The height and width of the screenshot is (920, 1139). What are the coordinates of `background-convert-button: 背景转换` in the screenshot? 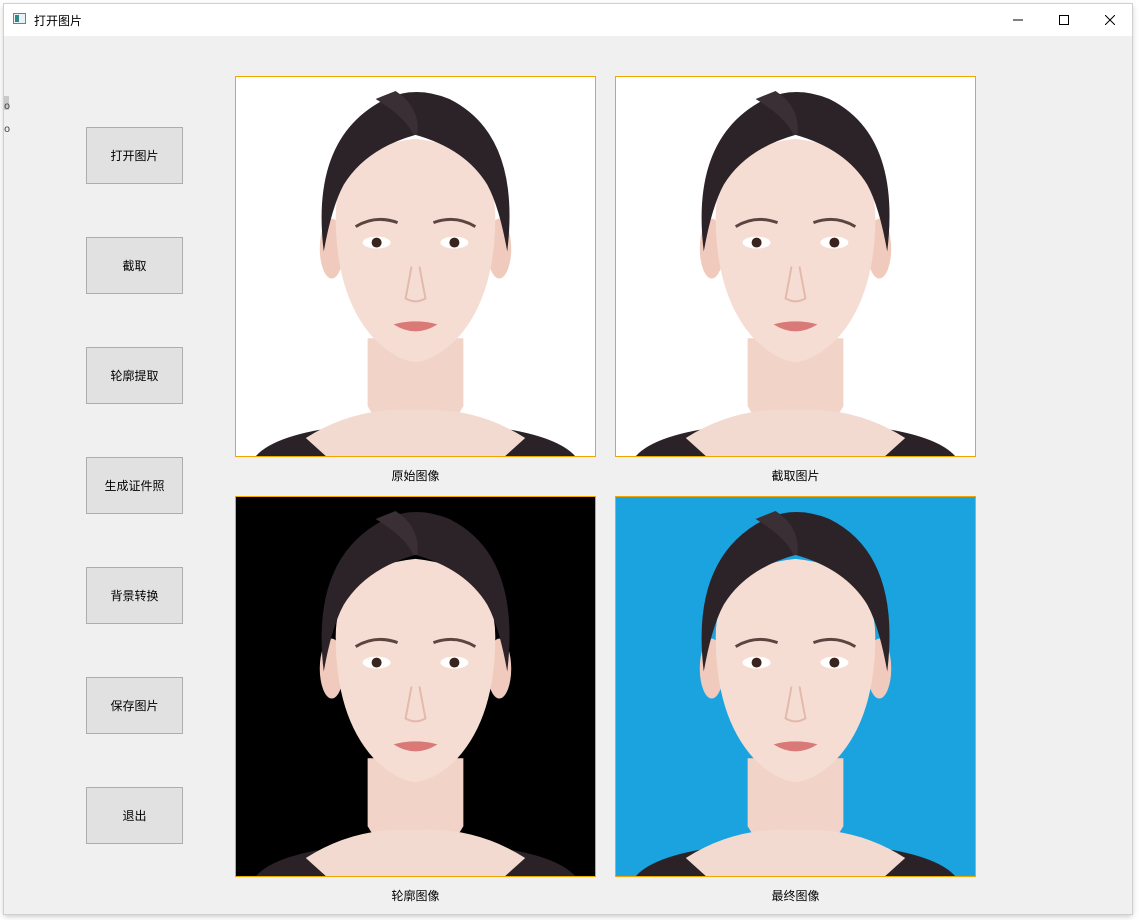 It's located at (134, 595).